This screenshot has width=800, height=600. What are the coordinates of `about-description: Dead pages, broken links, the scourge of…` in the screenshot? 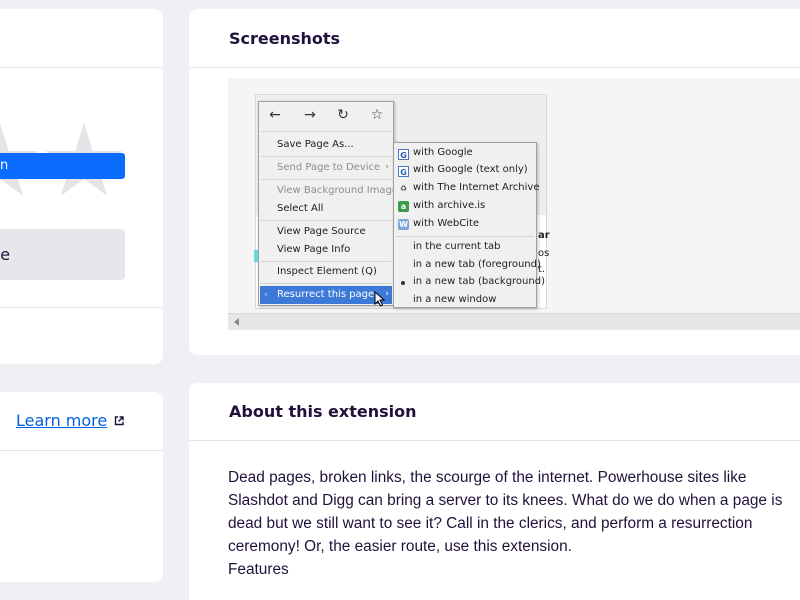 It's located at (514, 523).